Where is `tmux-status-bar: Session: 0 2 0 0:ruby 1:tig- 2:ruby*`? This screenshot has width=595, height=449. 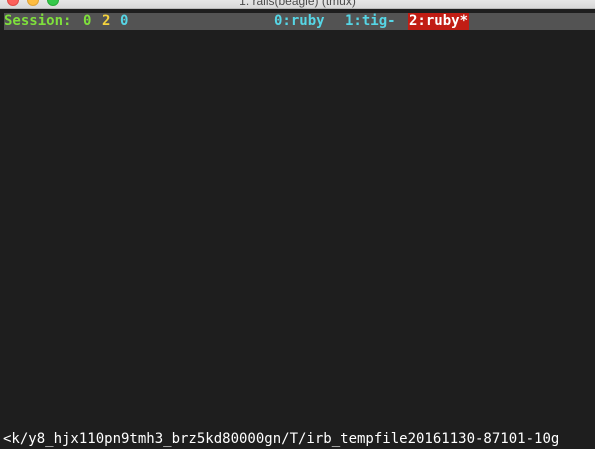
tmux-status-bar: Session: 0 2 0 0:ruby 1:tig- 2:ruby* is located at coordinates (299, 21).